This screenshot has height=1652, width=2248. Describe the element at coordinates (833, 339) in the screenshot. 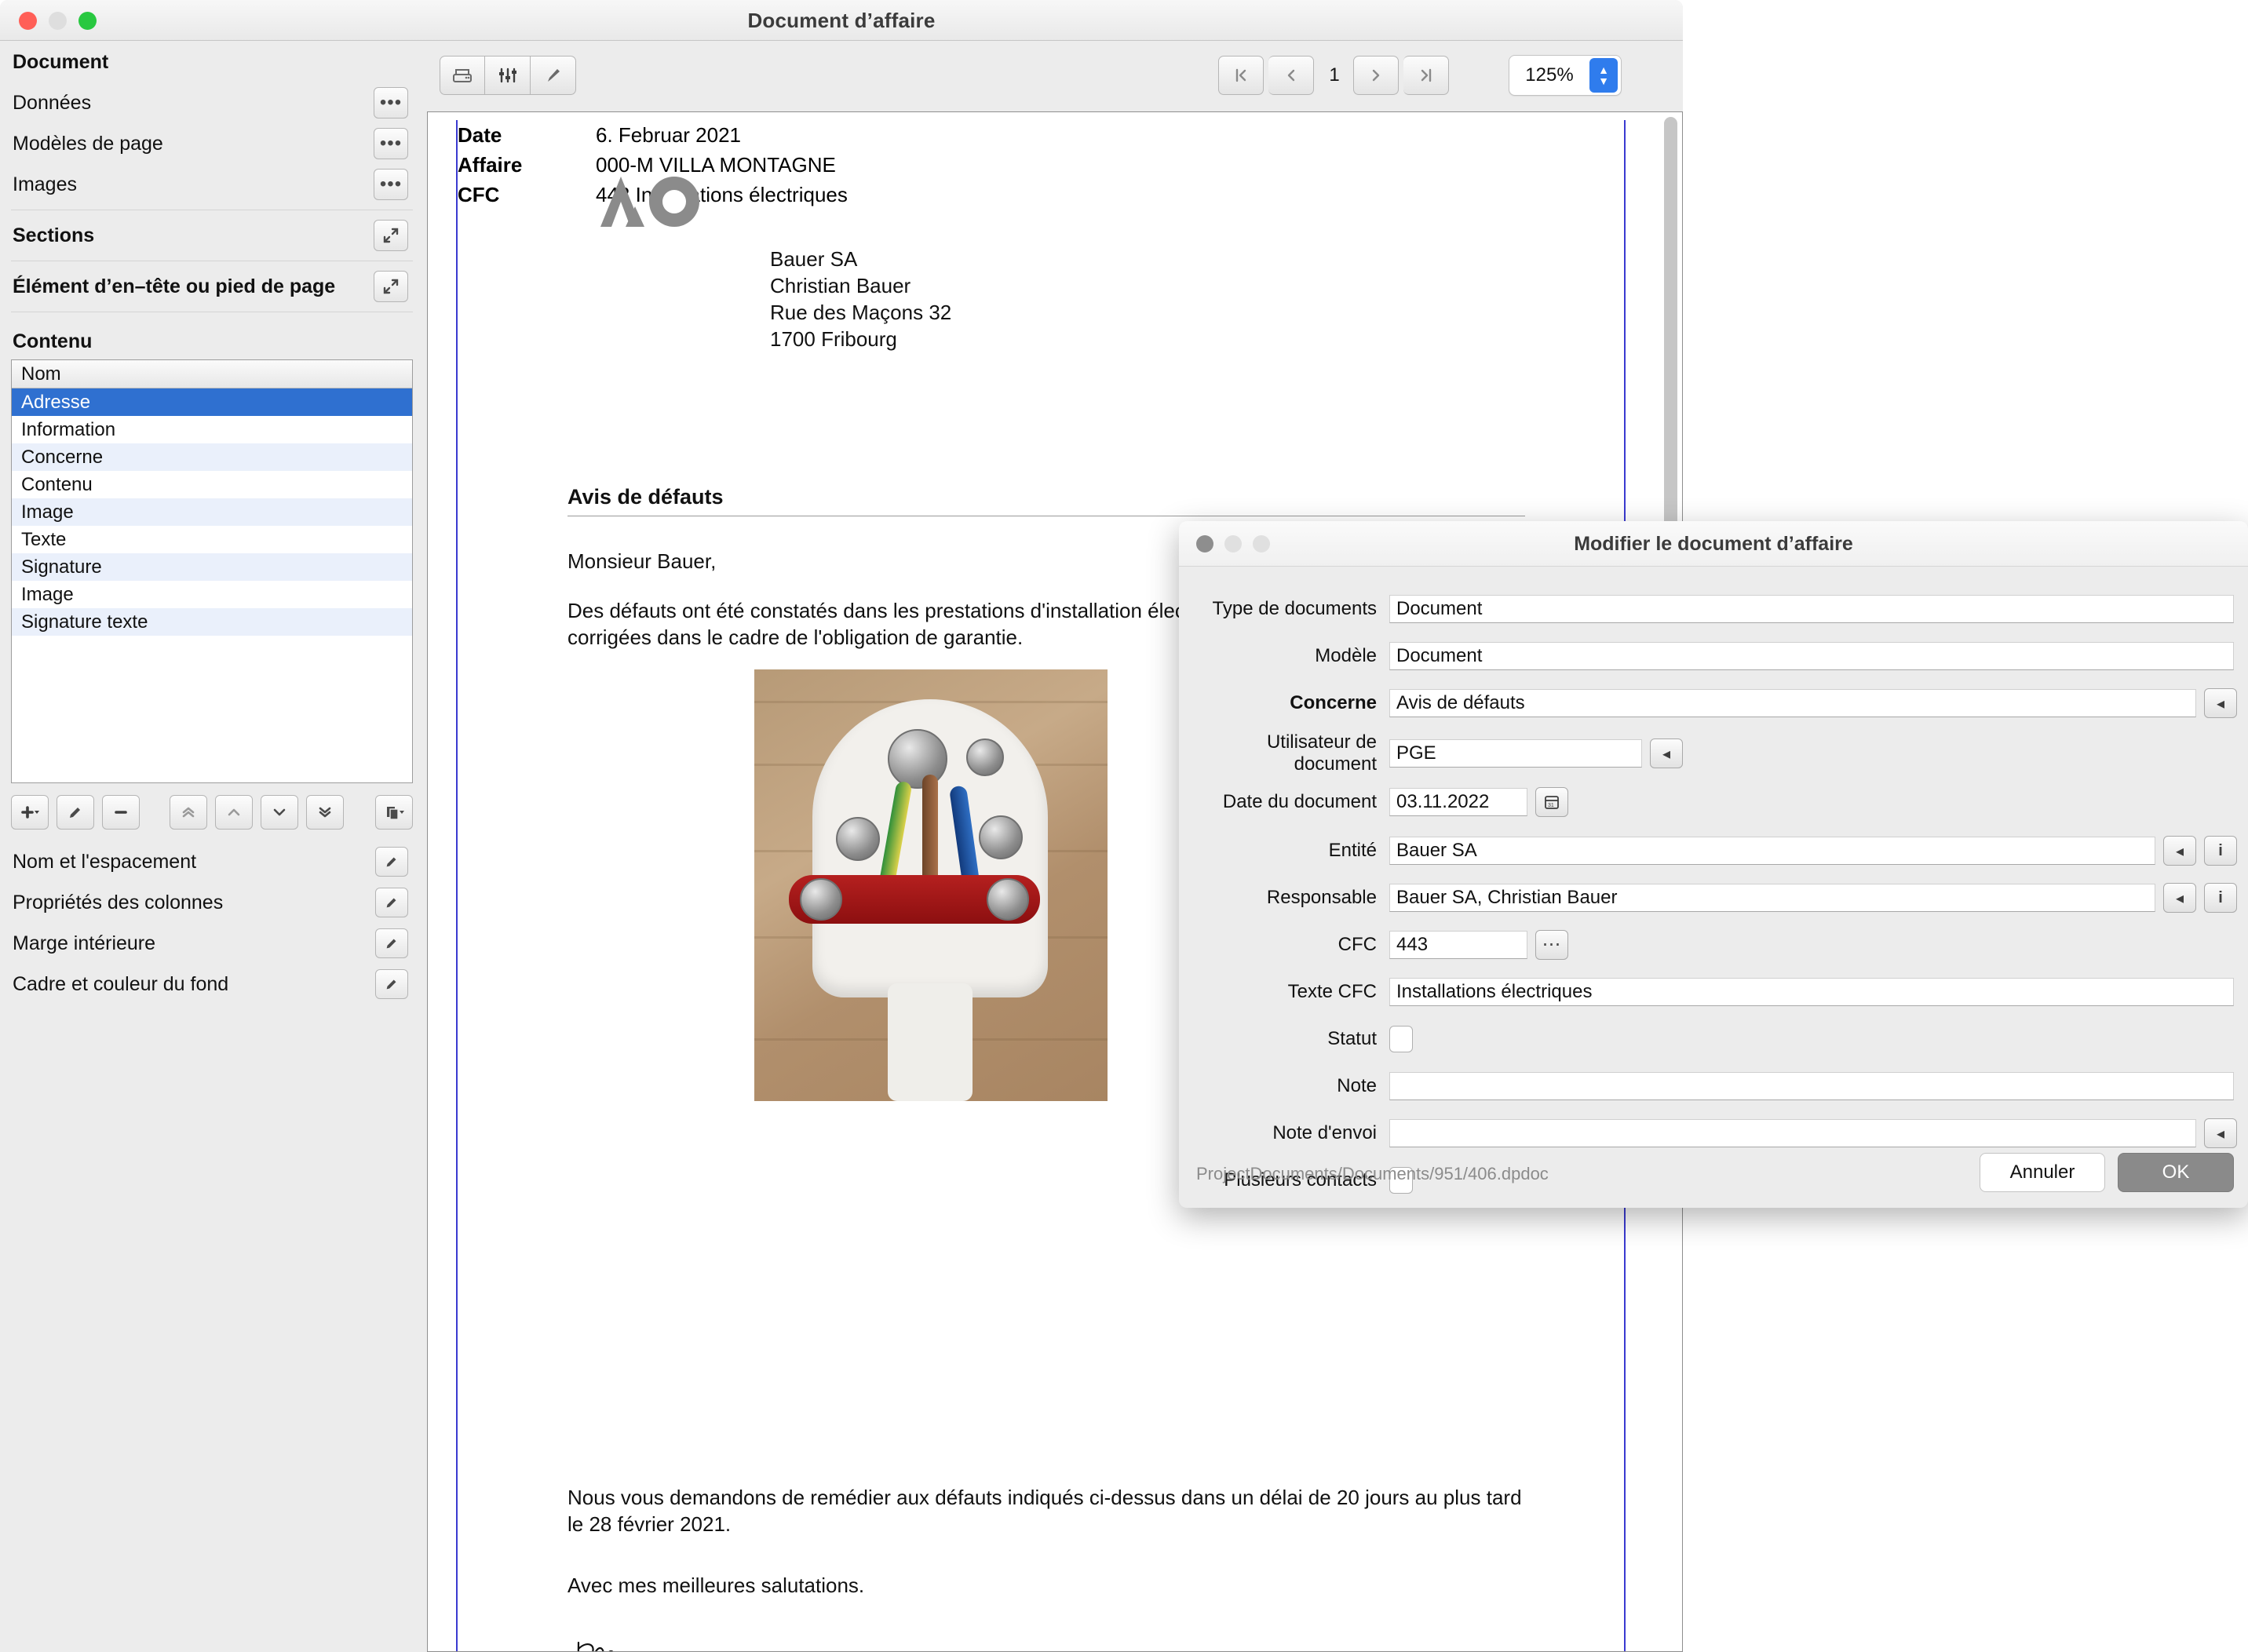

I see `address-line: 1700 Fribourg` at that location.